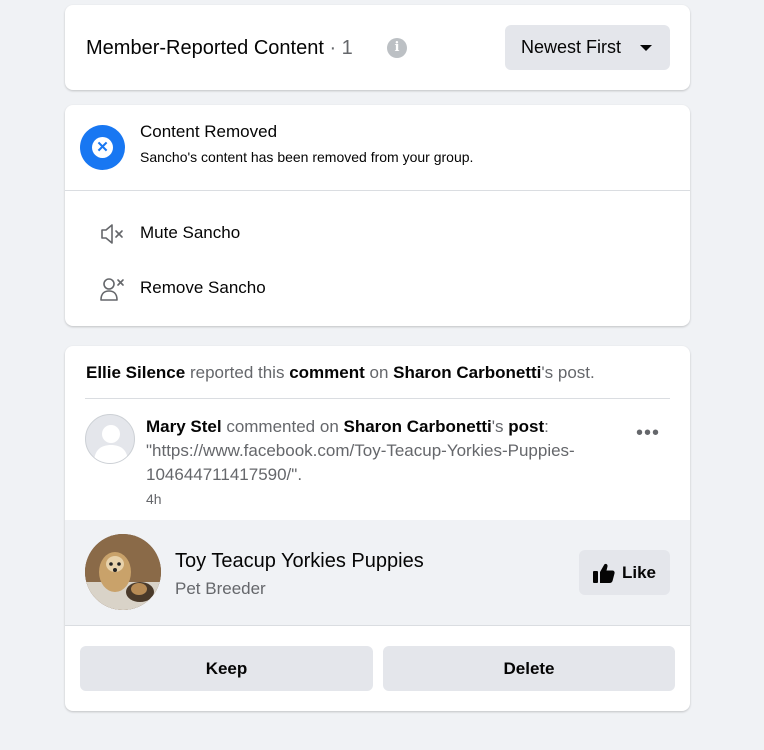 The height and width of the screenshot is (750, 764). Describe the element at coordinates (571, 47) in the screenshot. I see `sort-label: Newest First` at that location.